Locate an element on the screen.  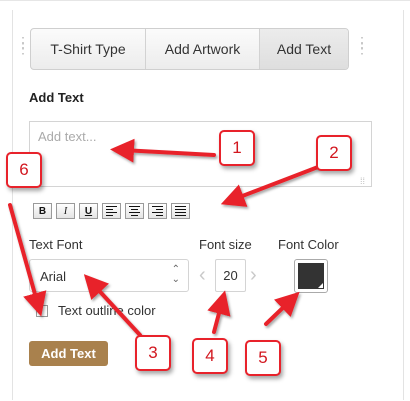
callout-1: 1 is located at coordinates (237, 148).